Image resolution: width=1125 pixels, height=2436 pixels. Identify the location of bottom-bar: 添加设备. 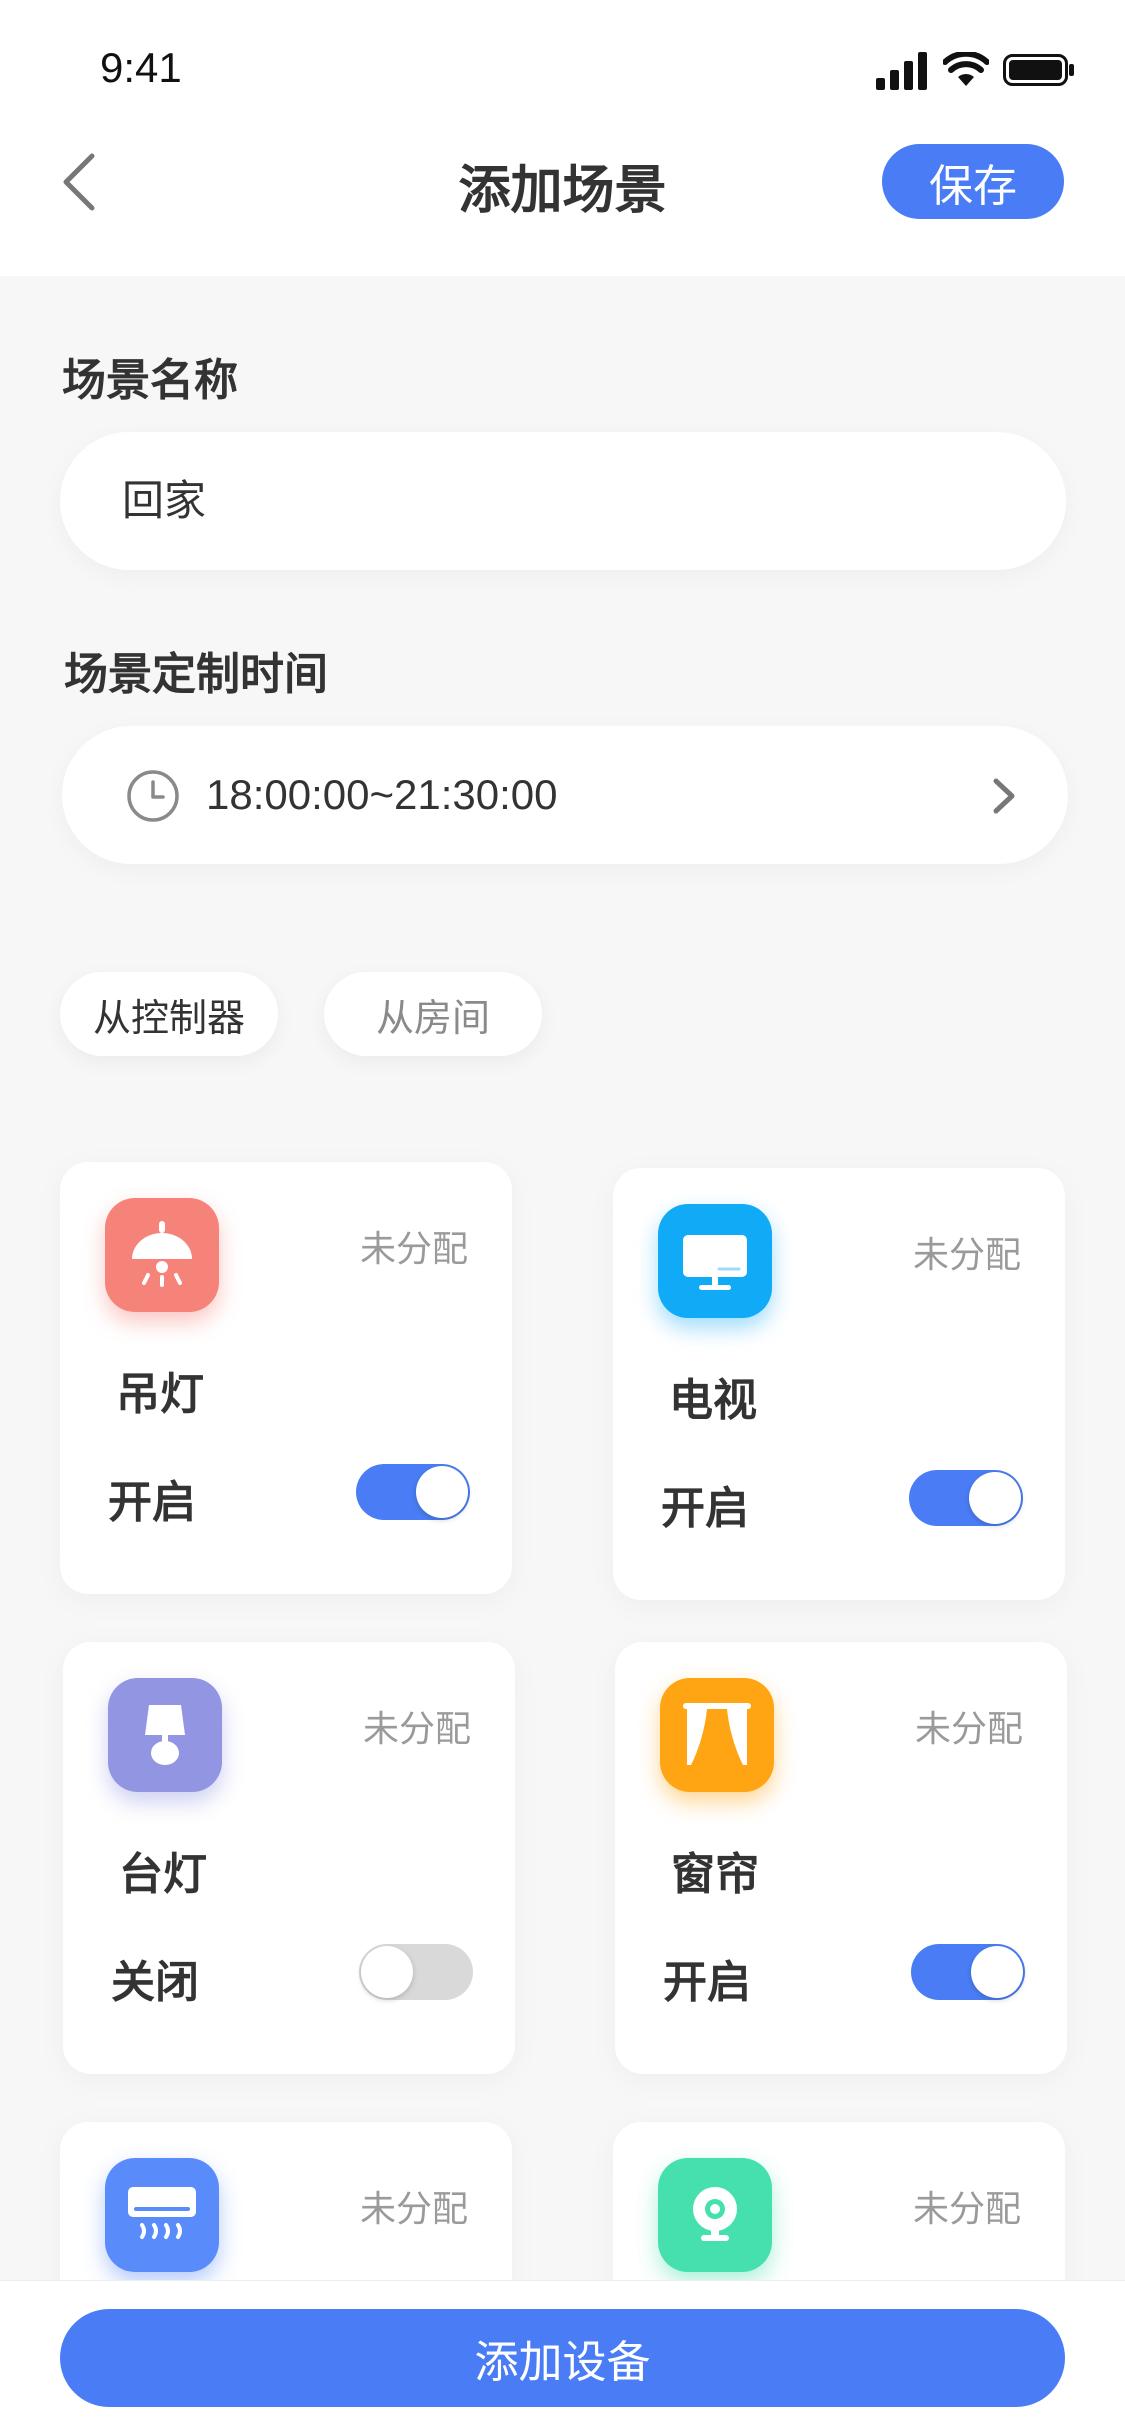
(562, 2358).